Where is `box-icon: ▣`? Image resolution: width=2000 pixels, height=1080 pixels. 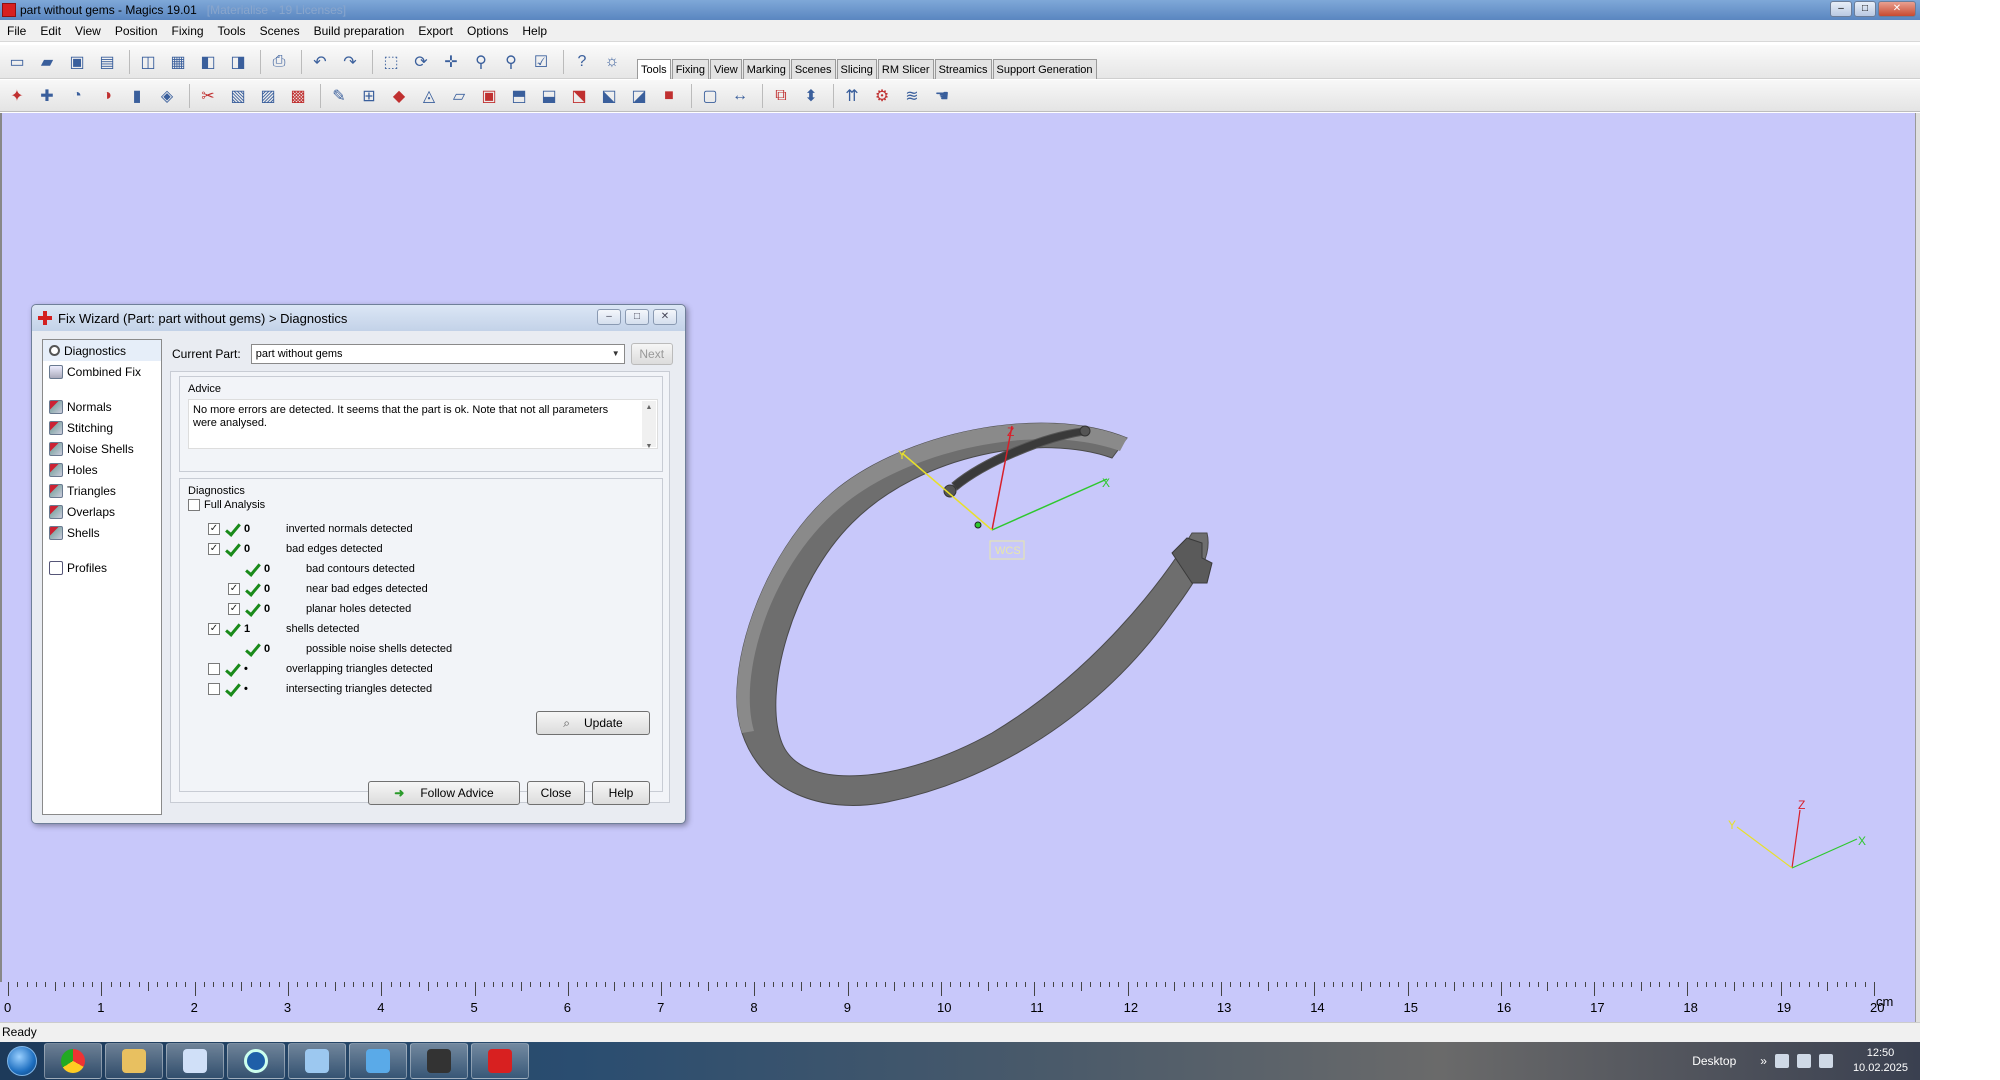
box-icon: ▣ is located at coordinates (489, 96).